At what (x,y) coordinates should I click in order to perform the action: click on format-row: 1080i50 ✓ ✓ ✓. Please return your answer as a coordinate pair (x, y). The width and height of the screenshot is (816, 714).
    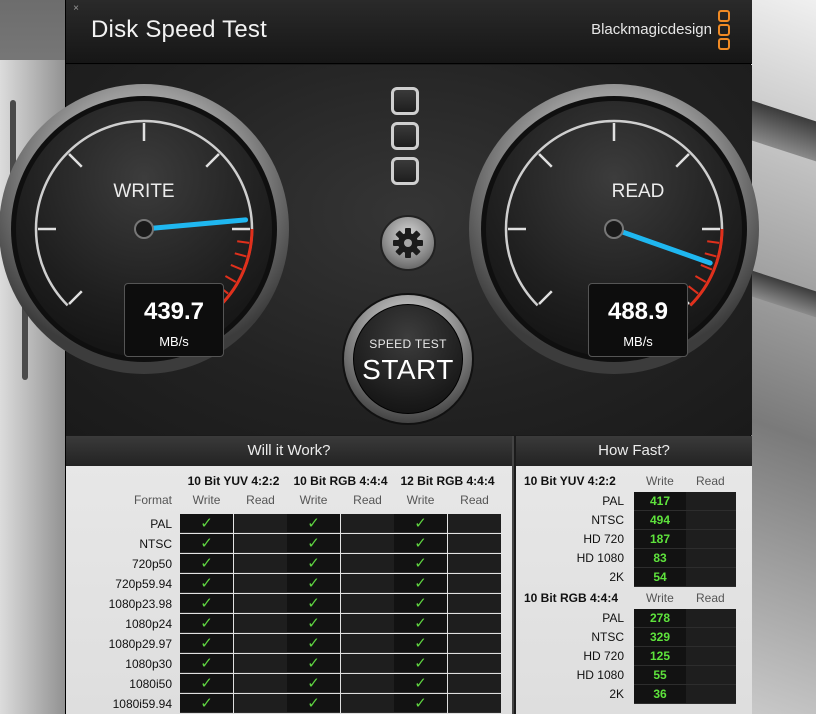
    Looking at the image, I should click on (289, 684).